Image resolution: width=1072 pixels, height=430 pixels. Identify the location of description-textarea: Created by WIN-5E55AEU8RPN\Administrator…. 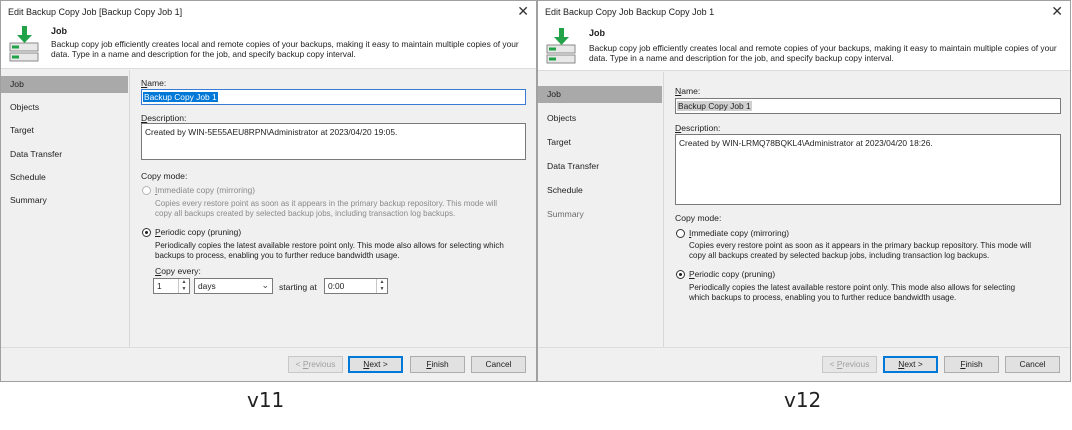
(333, 141).